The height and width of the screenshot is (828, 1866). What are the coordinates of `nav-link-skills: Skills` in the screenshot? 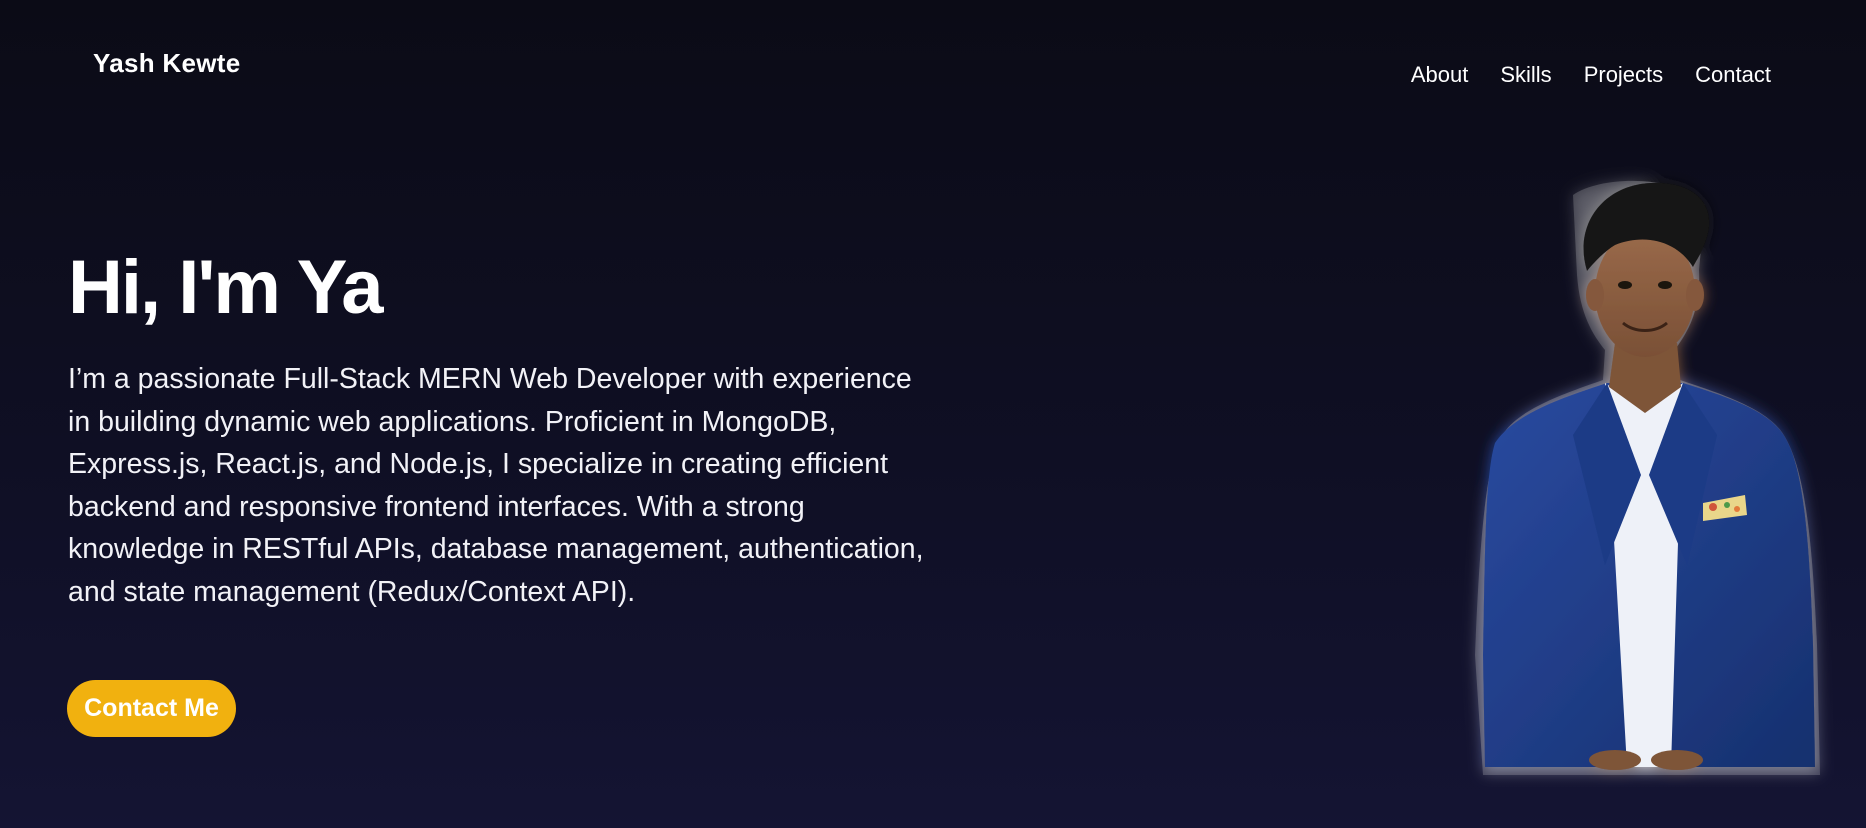 It's located at (1525, 75).